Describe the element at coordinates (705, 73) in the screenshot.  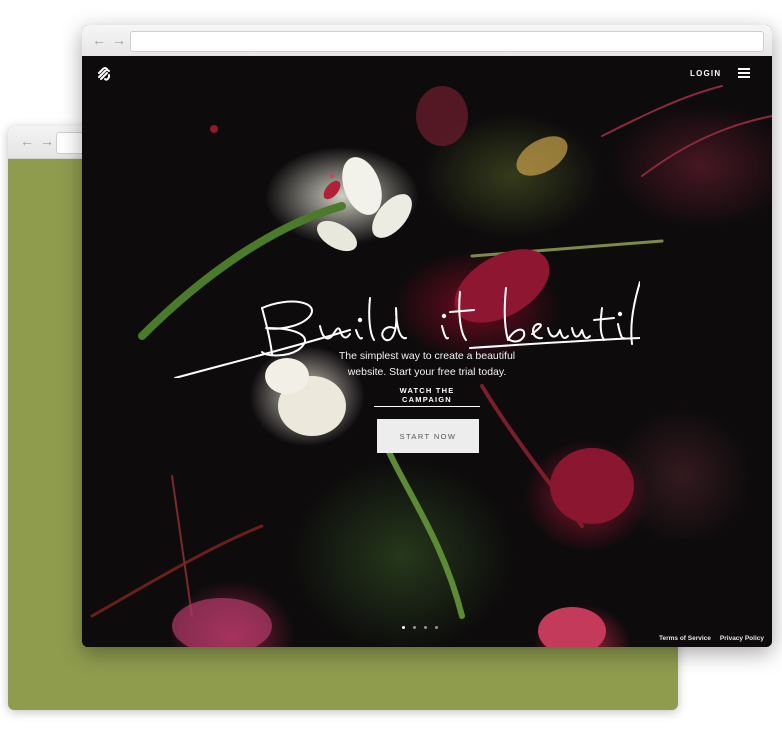
I see `login-link: LOGIN` at that location.